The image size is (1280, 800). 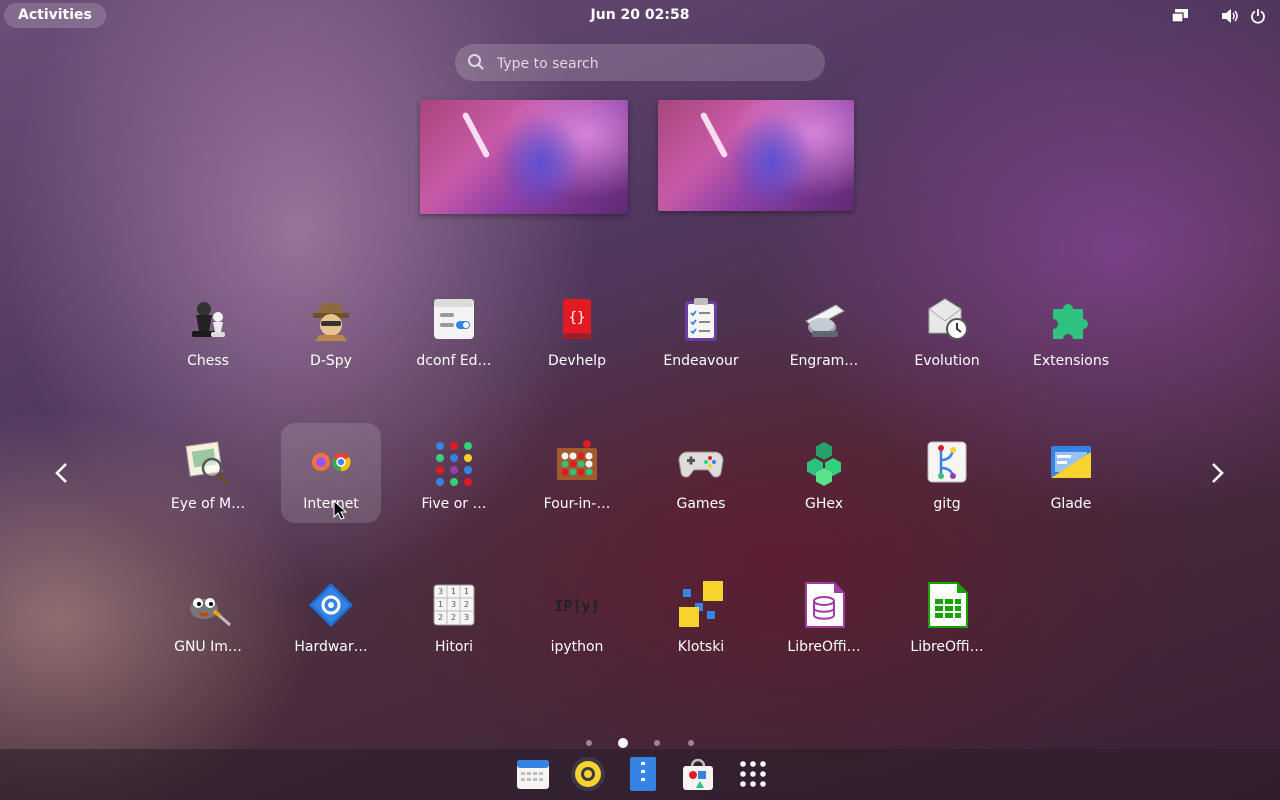 I want to click on libreoffice-base-icon, so click(x=824, y=605).